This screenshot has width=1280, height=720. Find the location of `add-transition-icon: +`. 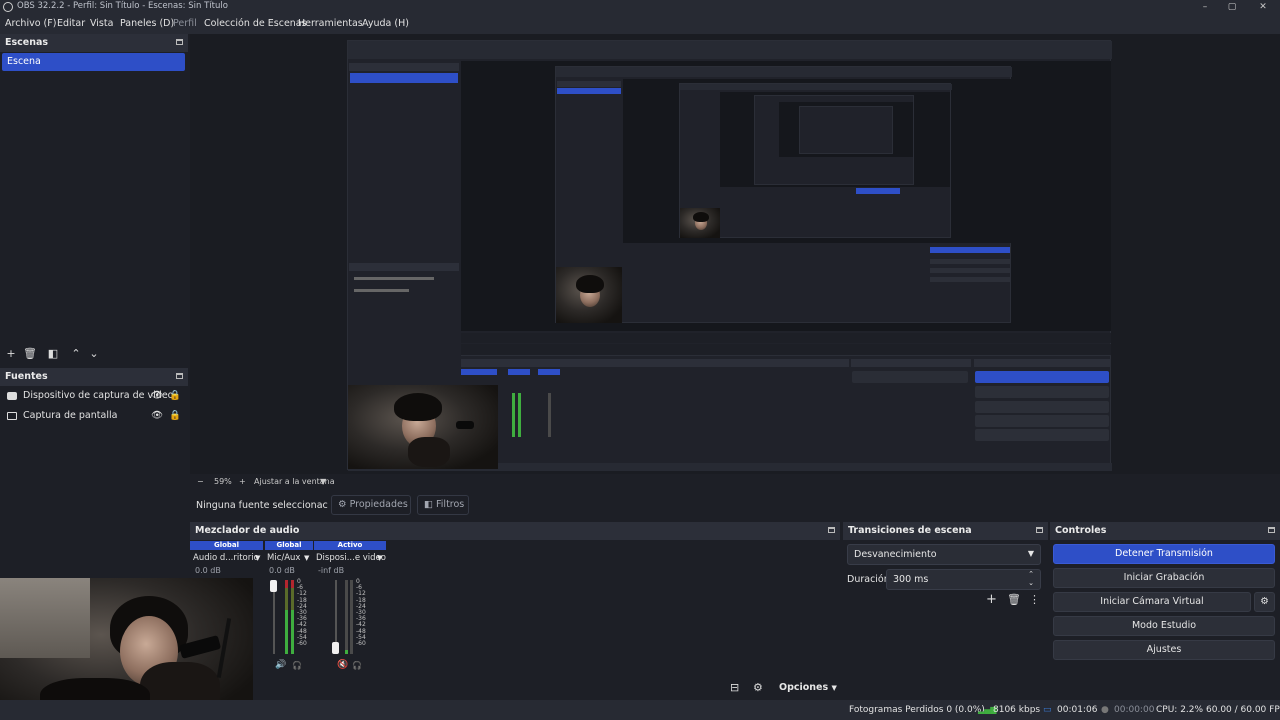

add-transition-icon: + is located at coordinates (991, 599).